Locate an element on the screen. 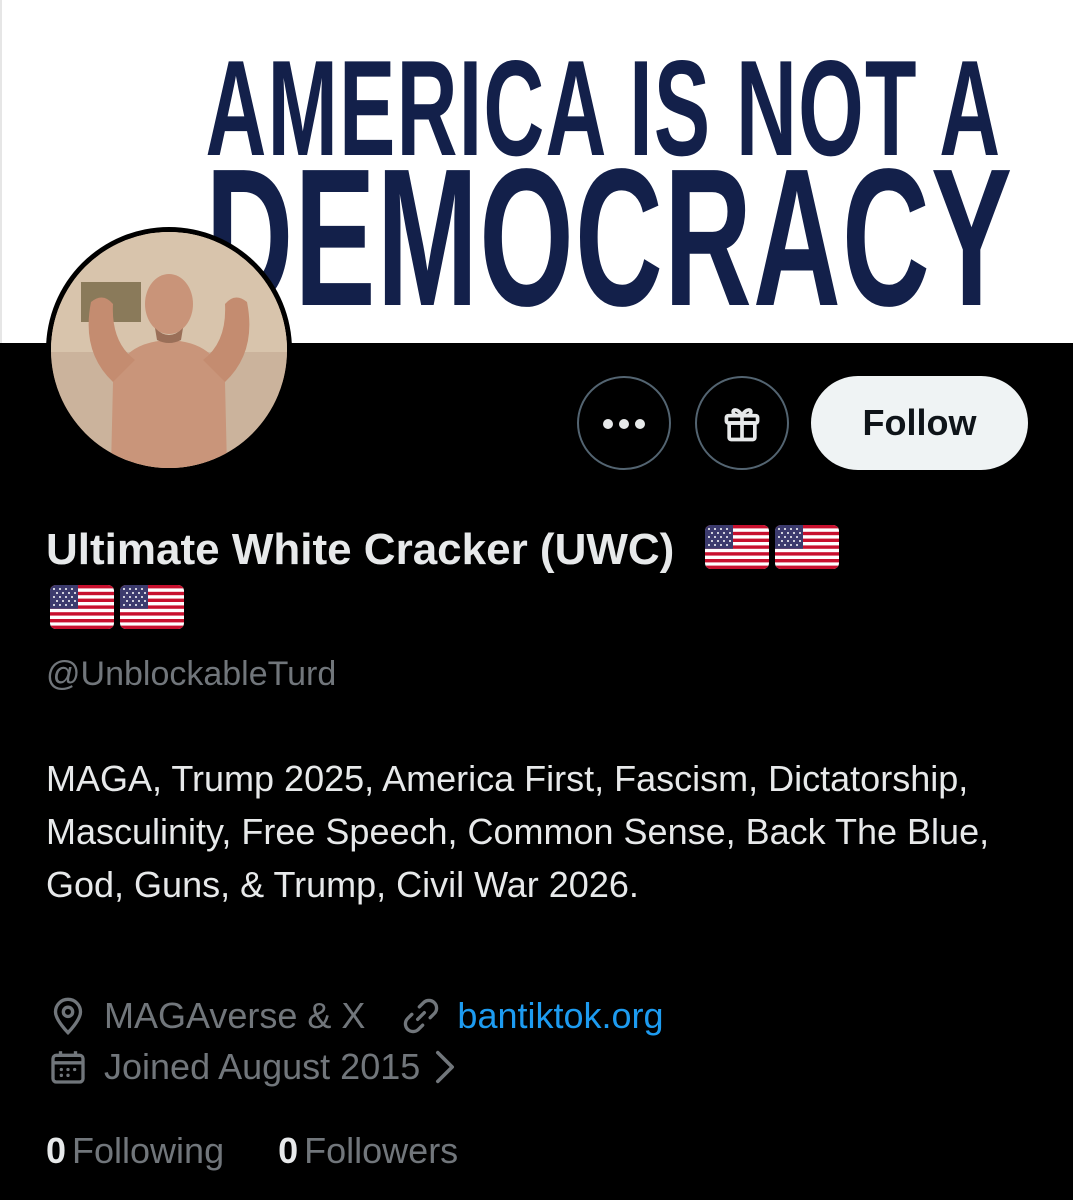  website-link: bantiktok.org is located at coordinates (532, 1016).